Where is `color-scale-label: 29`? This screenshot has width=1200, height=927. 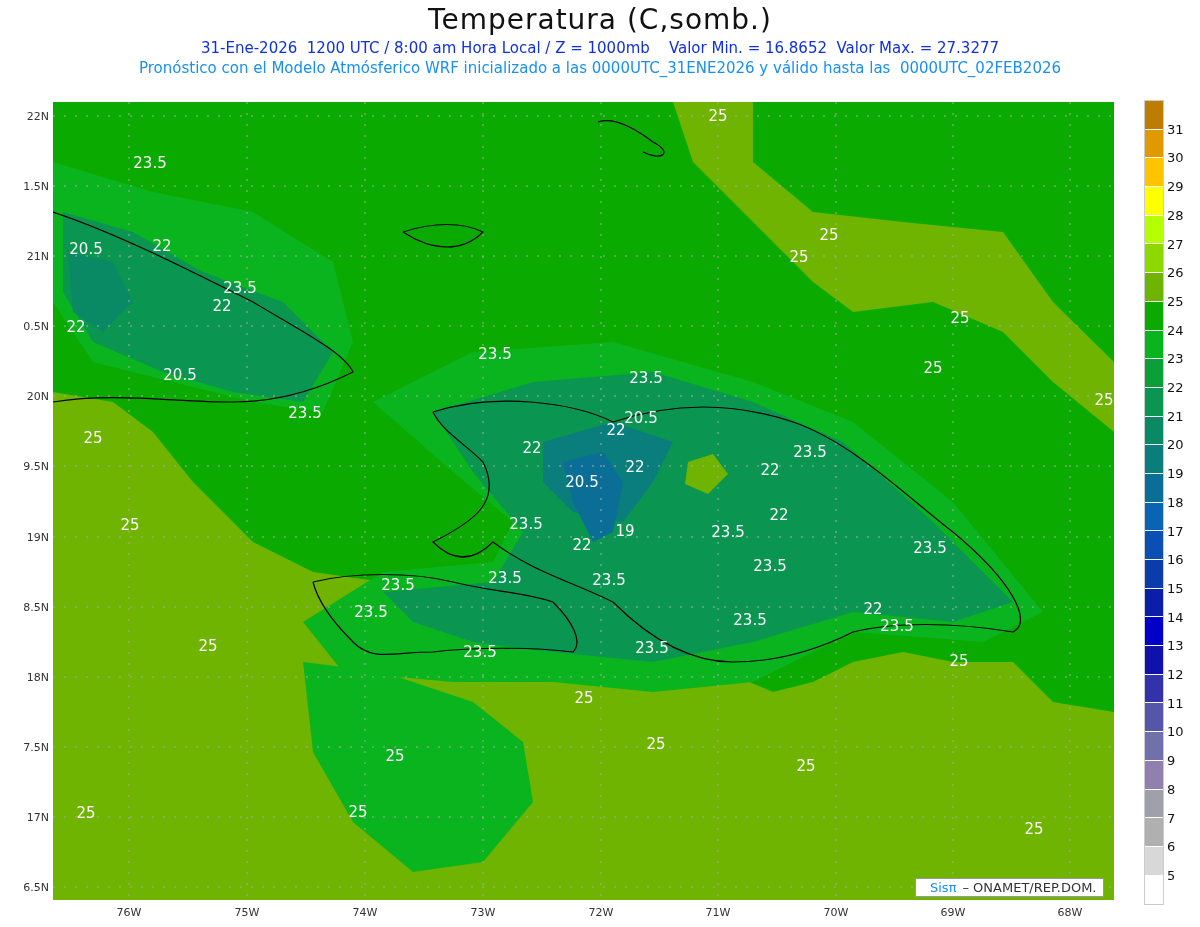 color-scale-label: 29 is located at coordinates (1175, 186).